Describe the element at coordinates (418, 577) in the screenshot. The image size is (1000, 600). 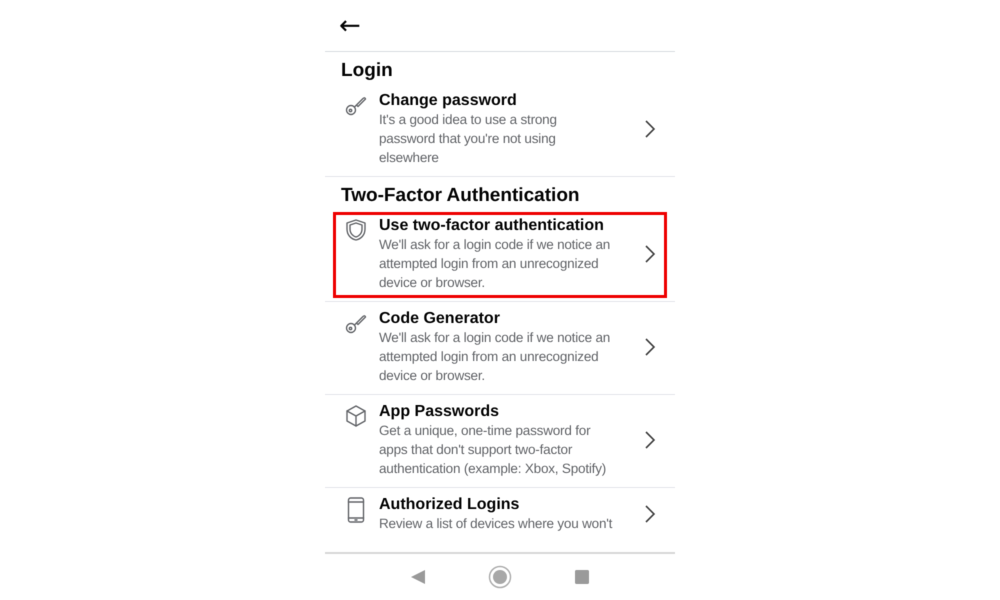
I see `back-nav-icon` at that location.